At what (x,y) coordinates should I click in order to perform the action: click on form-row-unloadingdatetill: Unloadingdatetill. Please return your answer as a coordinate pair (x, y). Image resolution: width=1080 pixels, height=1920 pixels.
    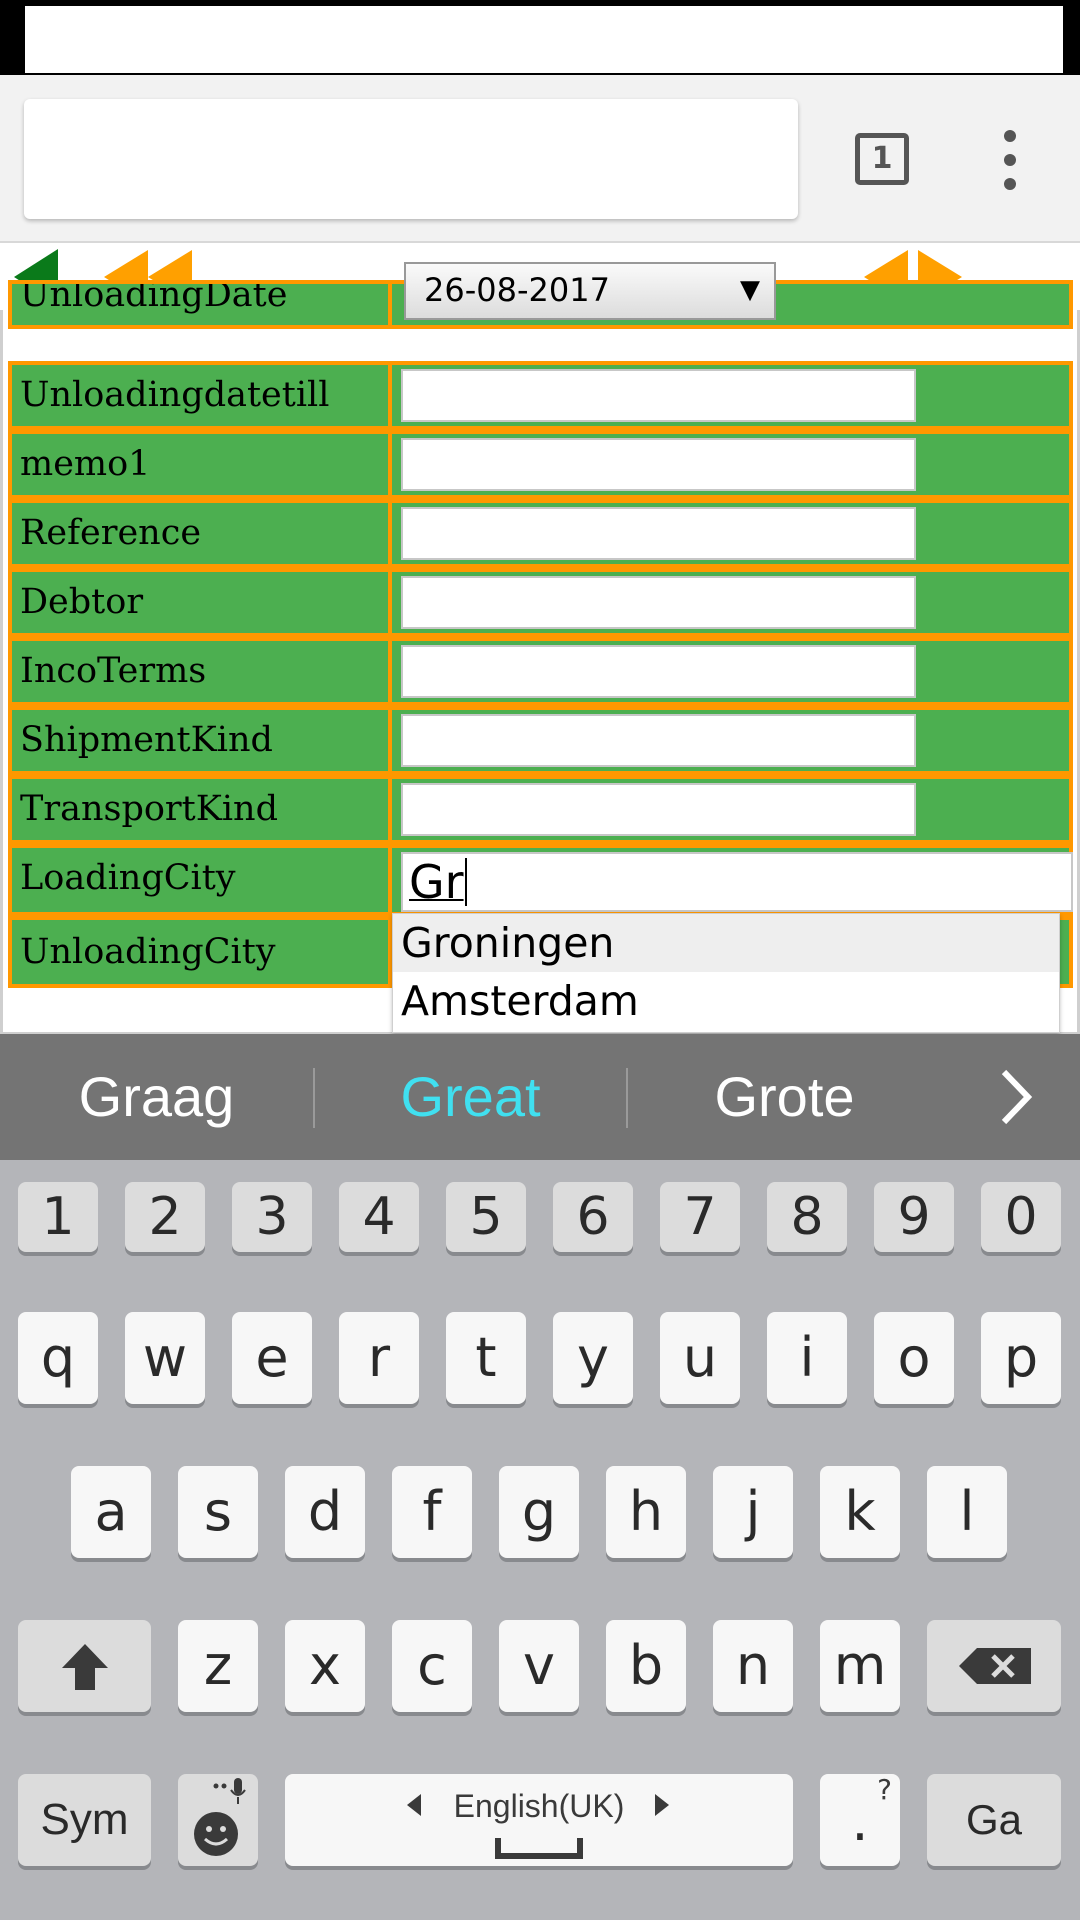
    Looking at the image, I should click on (540, 395).